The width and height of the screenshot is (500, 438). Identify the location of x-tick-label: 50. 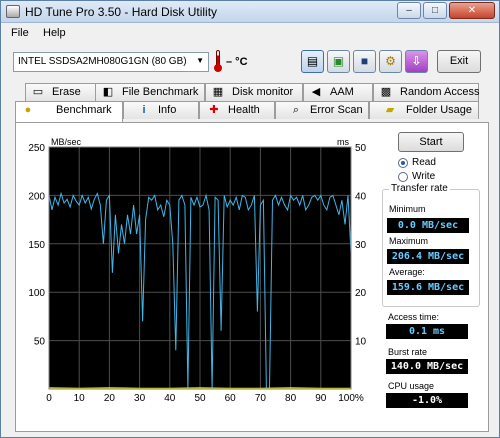
(200, 398).